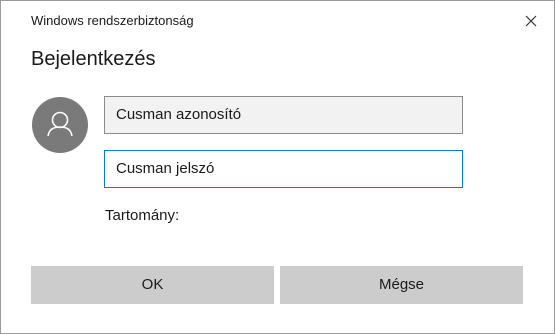 Image resolution: width=555 pixels, height=334 pixels. I want to click on close-icon, so click(531, 21).